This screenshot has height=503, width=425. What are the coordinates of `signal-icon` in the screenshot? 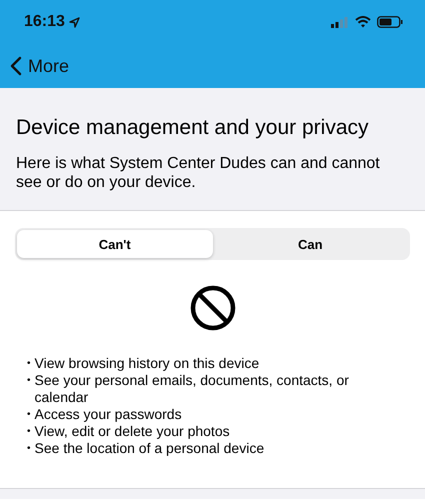 It's located at (340, 22).